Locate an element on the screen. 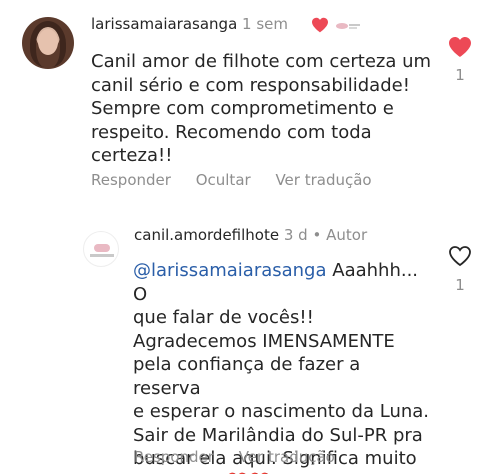 Image resolution: width=500 pixels, height=474 pixels. mention-link: @larissamaiarasanga is located at coordinates (230, 270).